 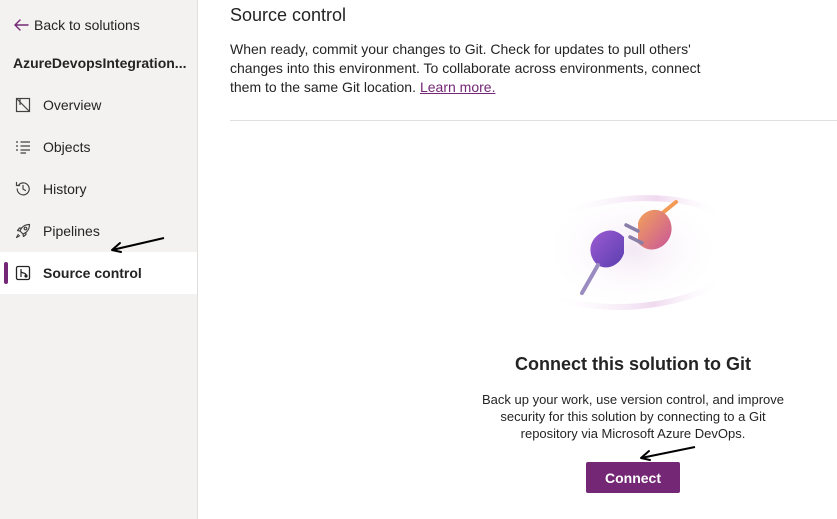 What do you see at coordinates (71, 231) in the screenshot?
I see `sidebar-item-label: Pipelines` at bounding box center [71, 231].